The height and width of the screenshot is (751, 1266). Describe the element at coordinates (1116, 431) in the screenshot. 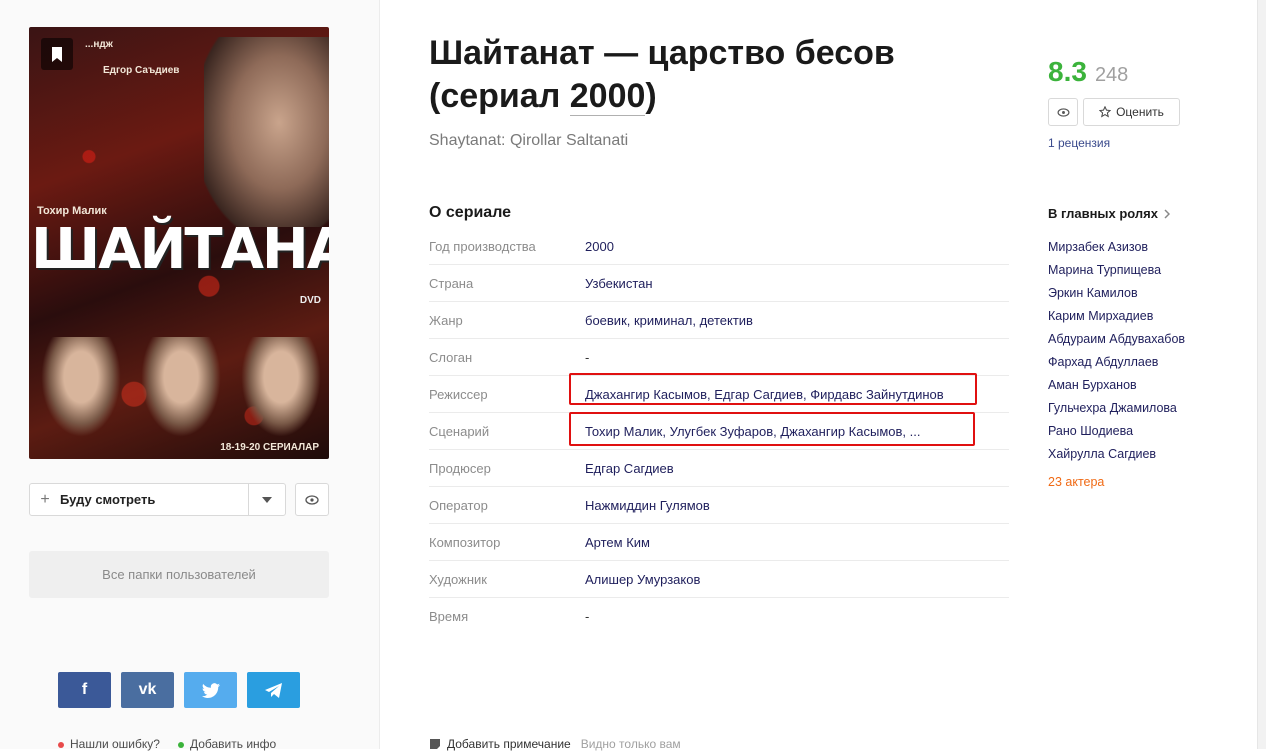

I see `actor-link: Рано Шодиева` at that location.